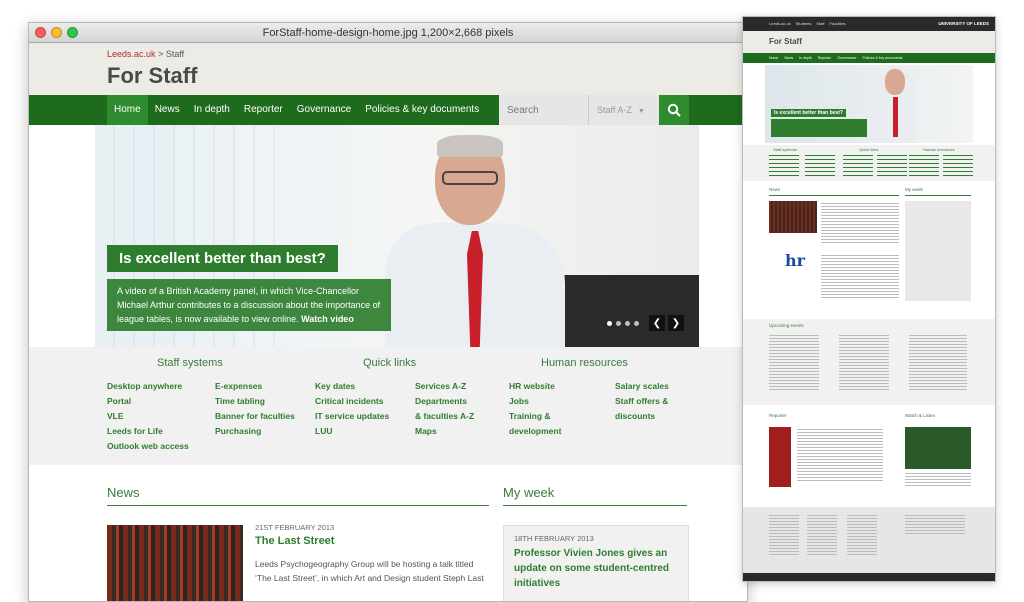  I want to click on link-time-tabling: Time tabling, so click(255, 401).